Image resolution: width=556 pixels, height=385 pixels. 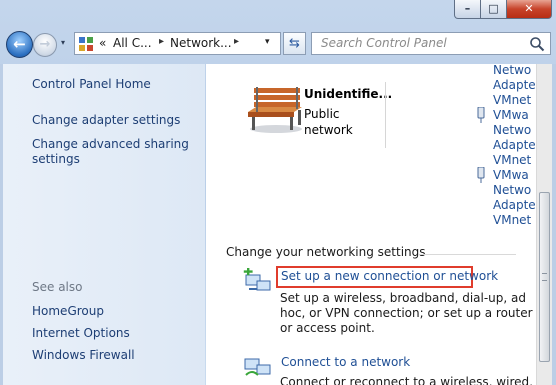 I want to click on search-box: Search Control Panel, so click(x=431, y=43).